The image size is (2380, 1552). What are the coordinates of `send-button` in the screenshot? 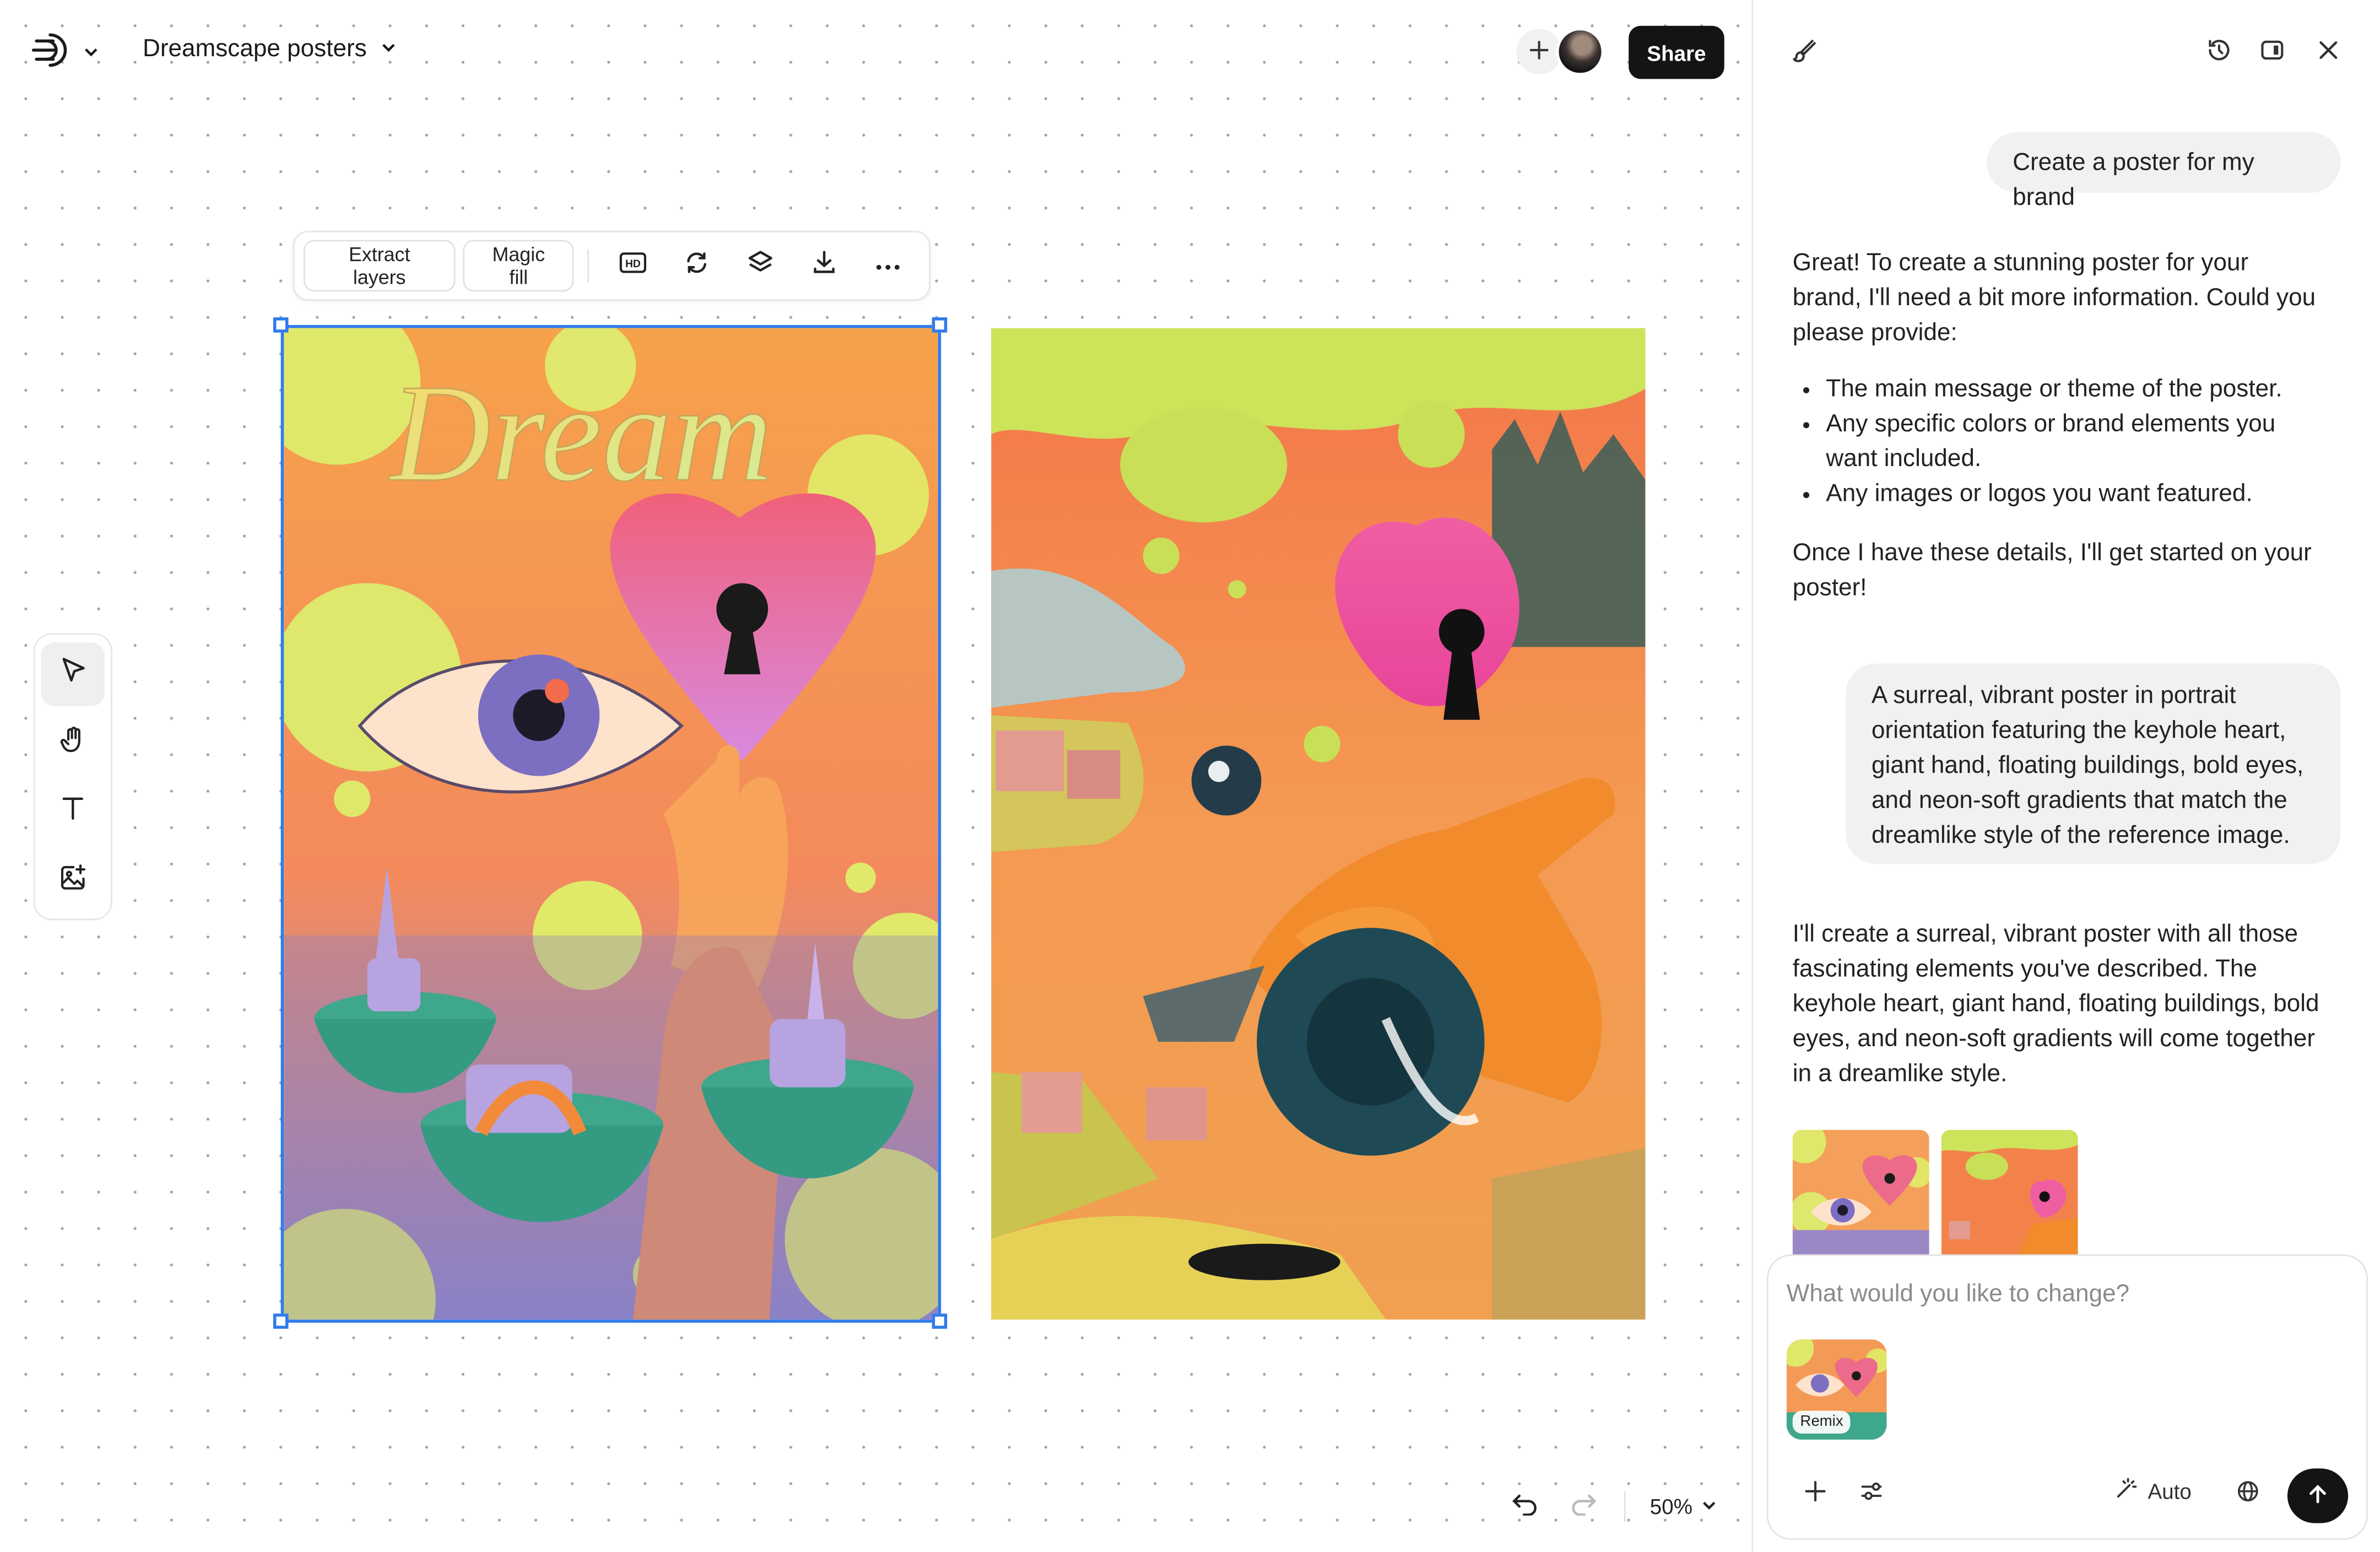 It's located at (2318, 1495).